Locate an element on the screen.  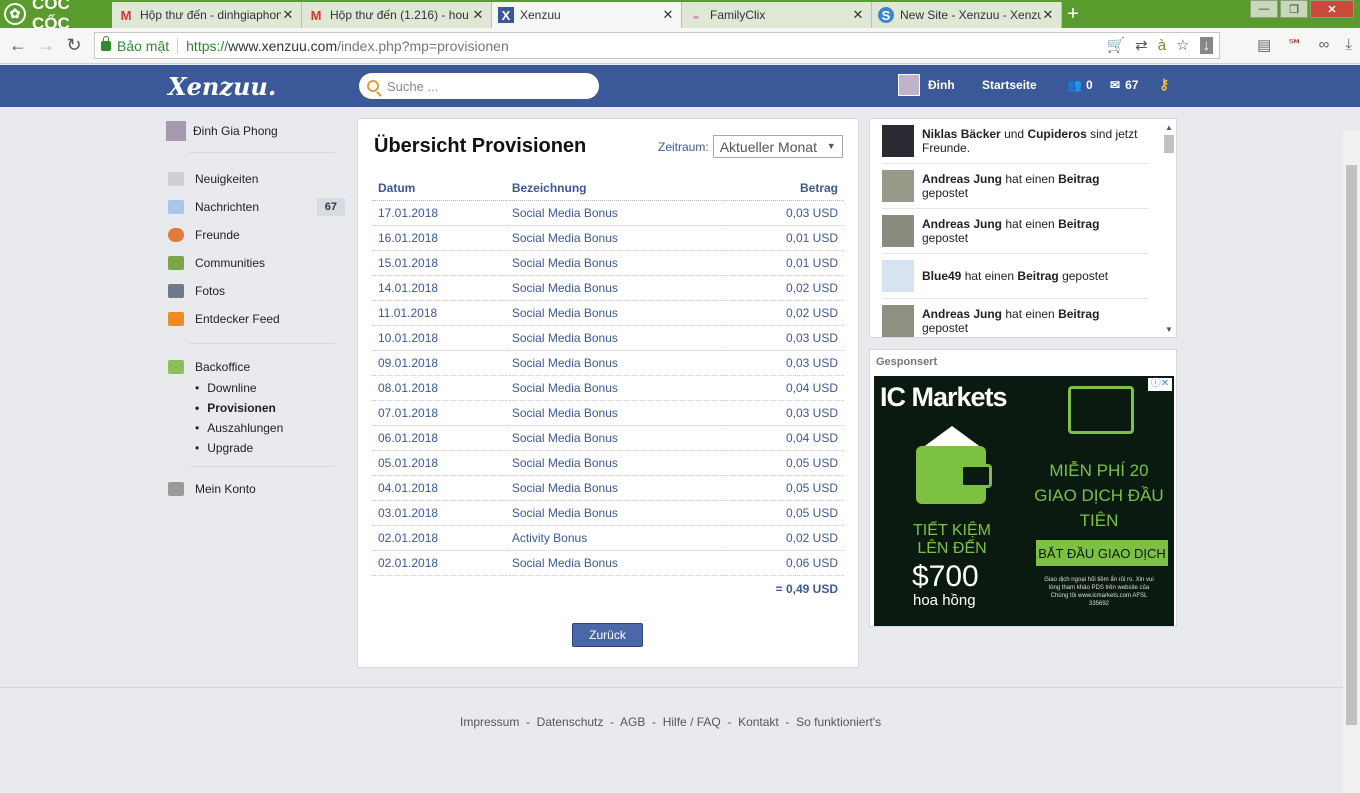
sidebar-item-backoffice: Backoffice is located at coordinates (255, 367).